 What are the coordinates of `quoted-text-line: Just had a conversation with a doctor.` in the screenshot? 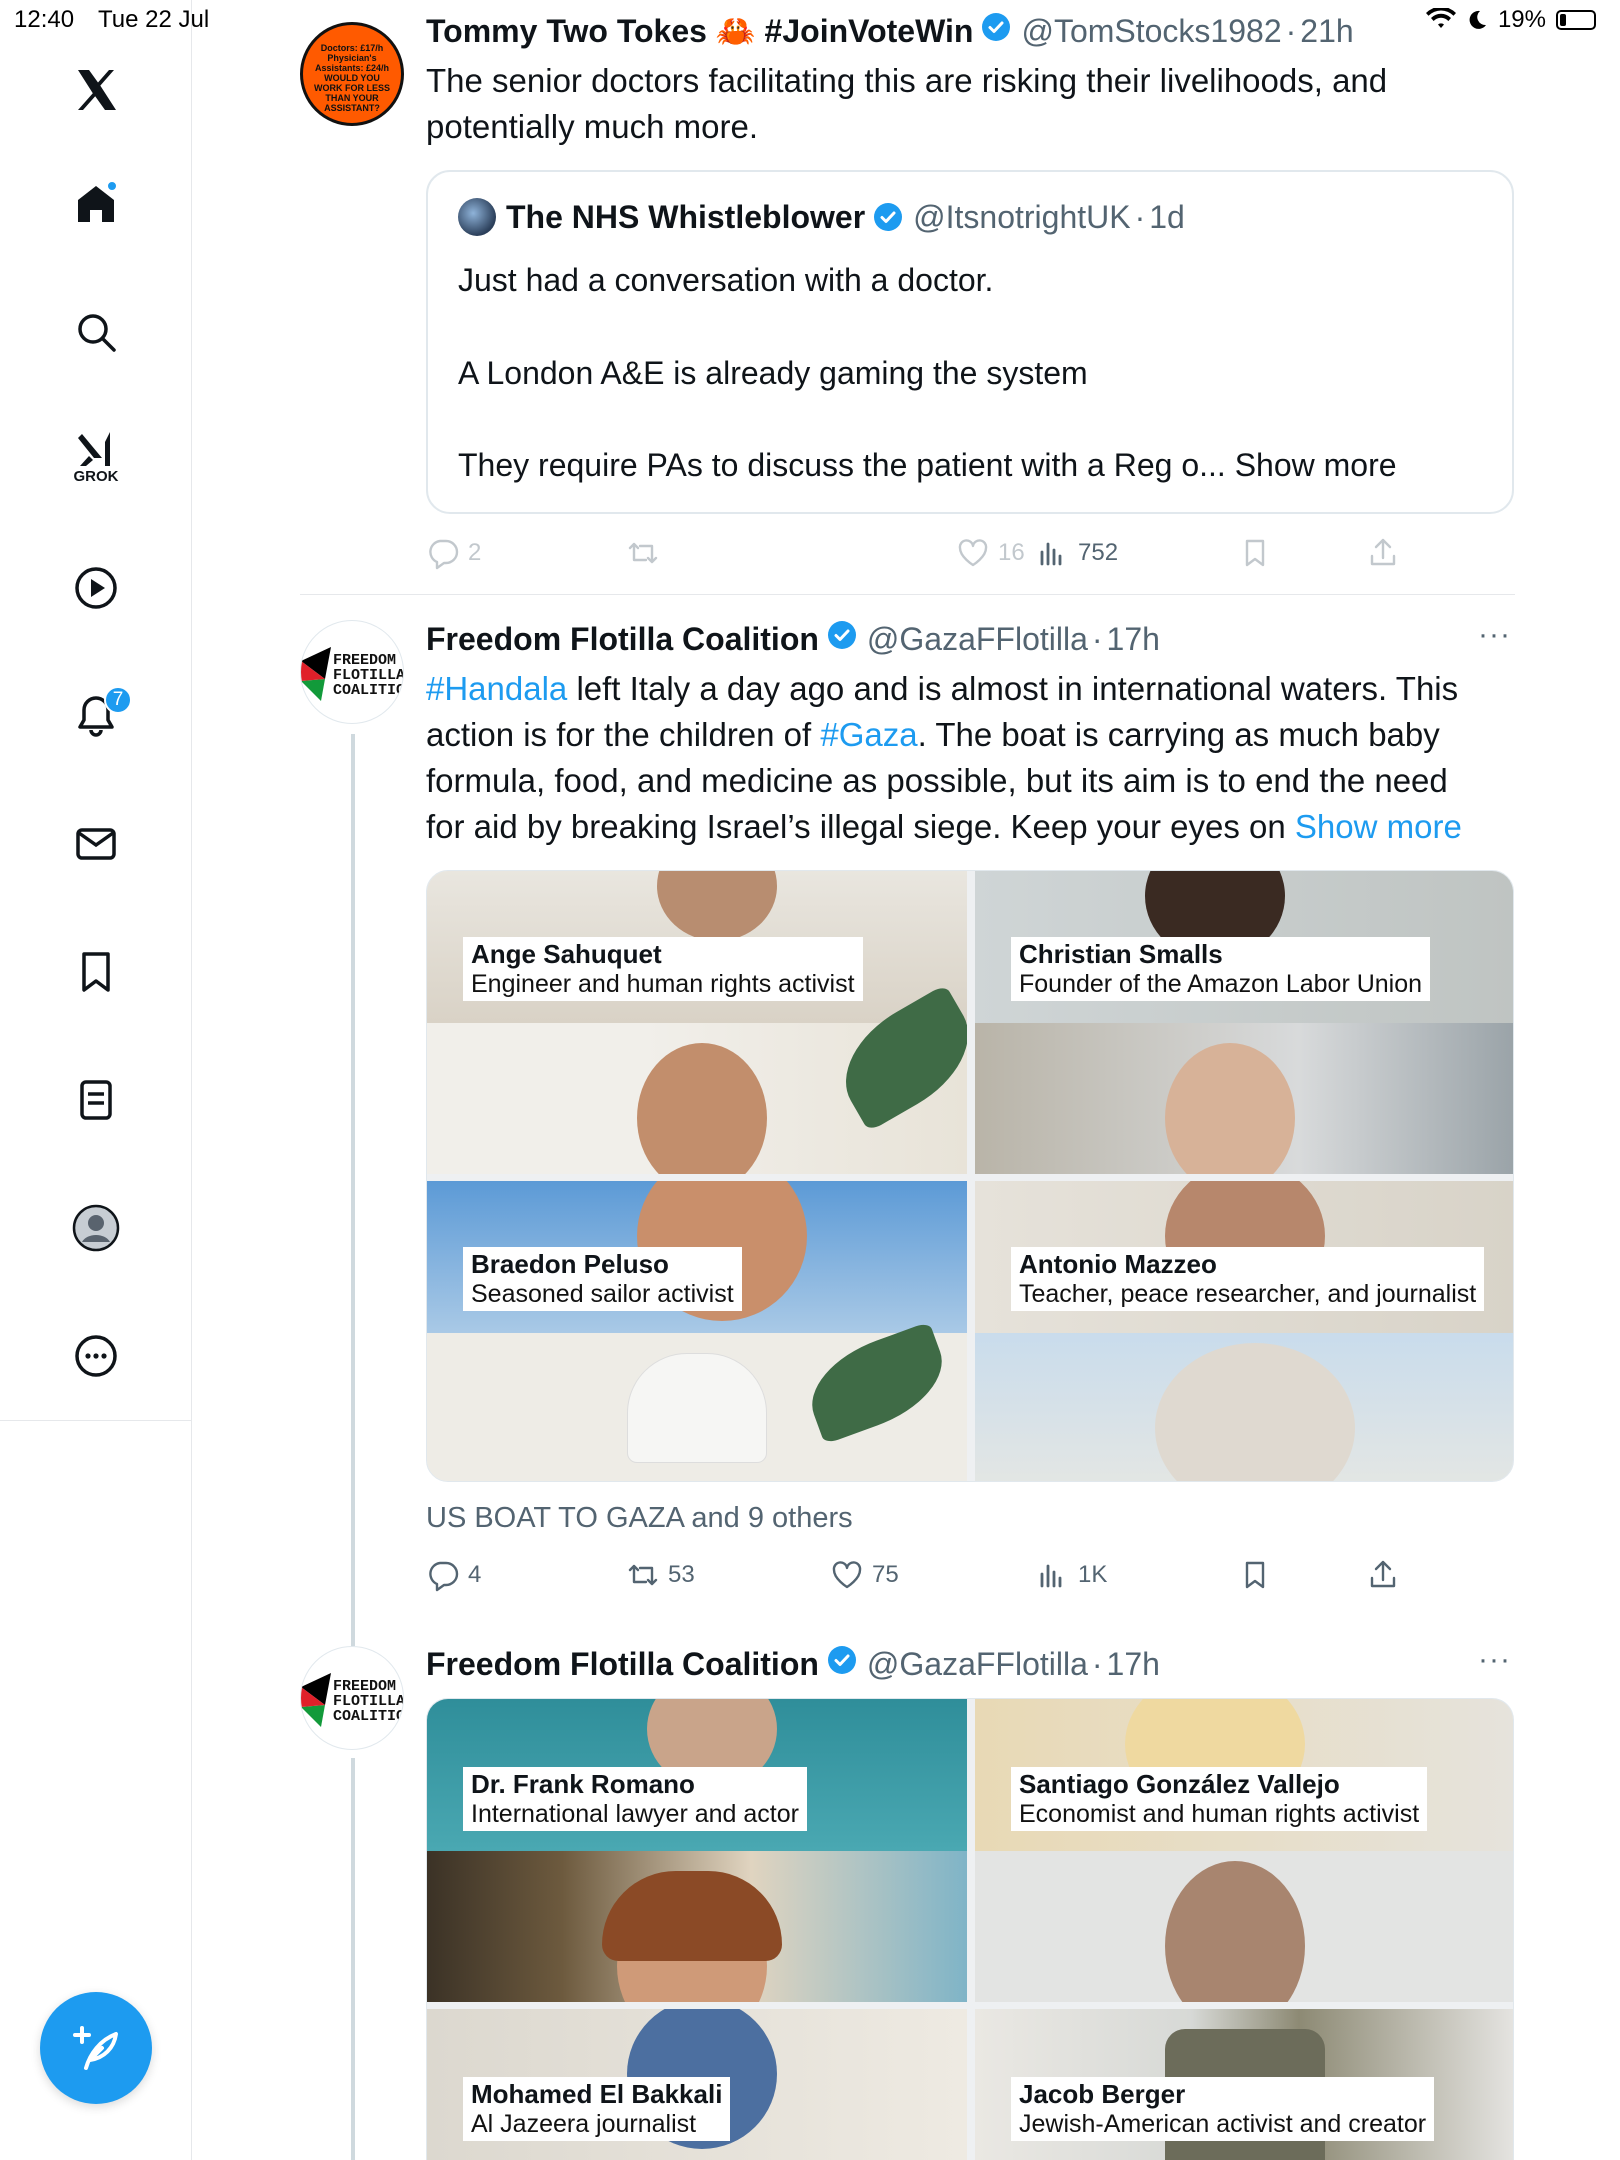 It's located at (726, 280).